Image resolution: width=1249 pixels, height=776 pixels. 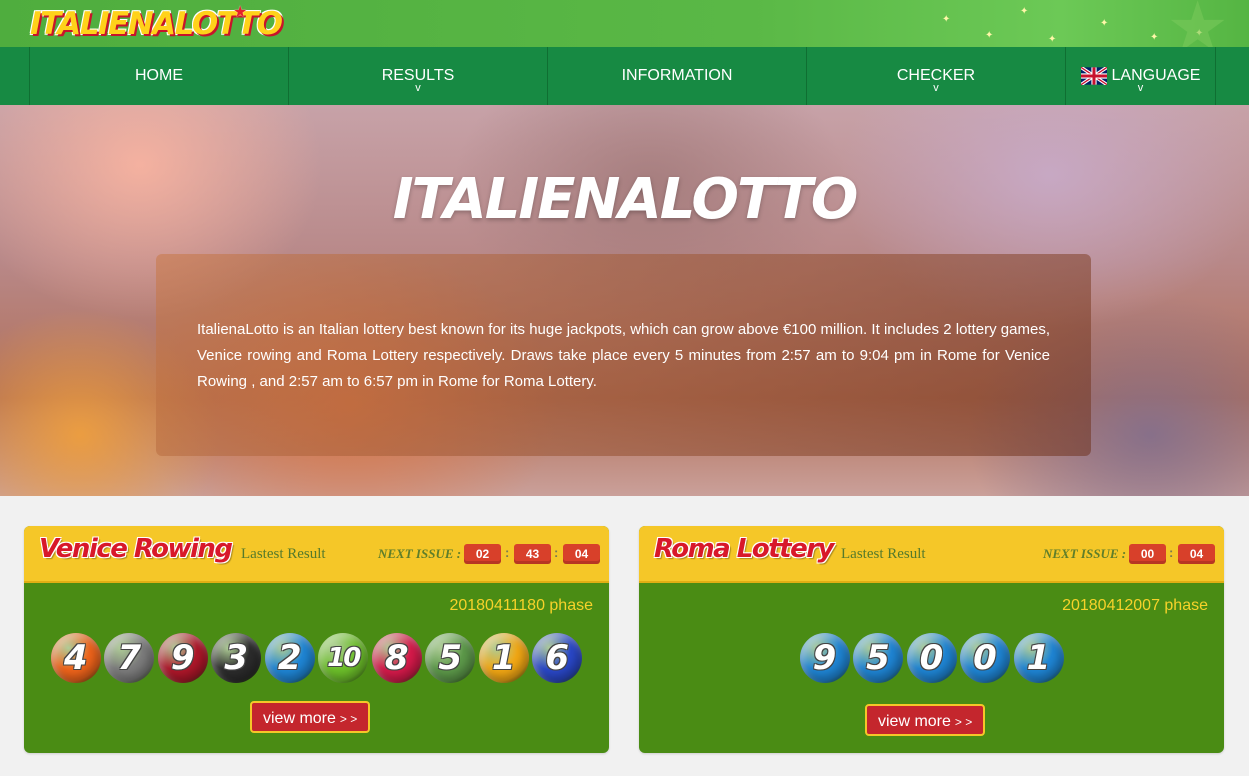 I want to click on lottery-ball: 4, so click(x=75, y=658).